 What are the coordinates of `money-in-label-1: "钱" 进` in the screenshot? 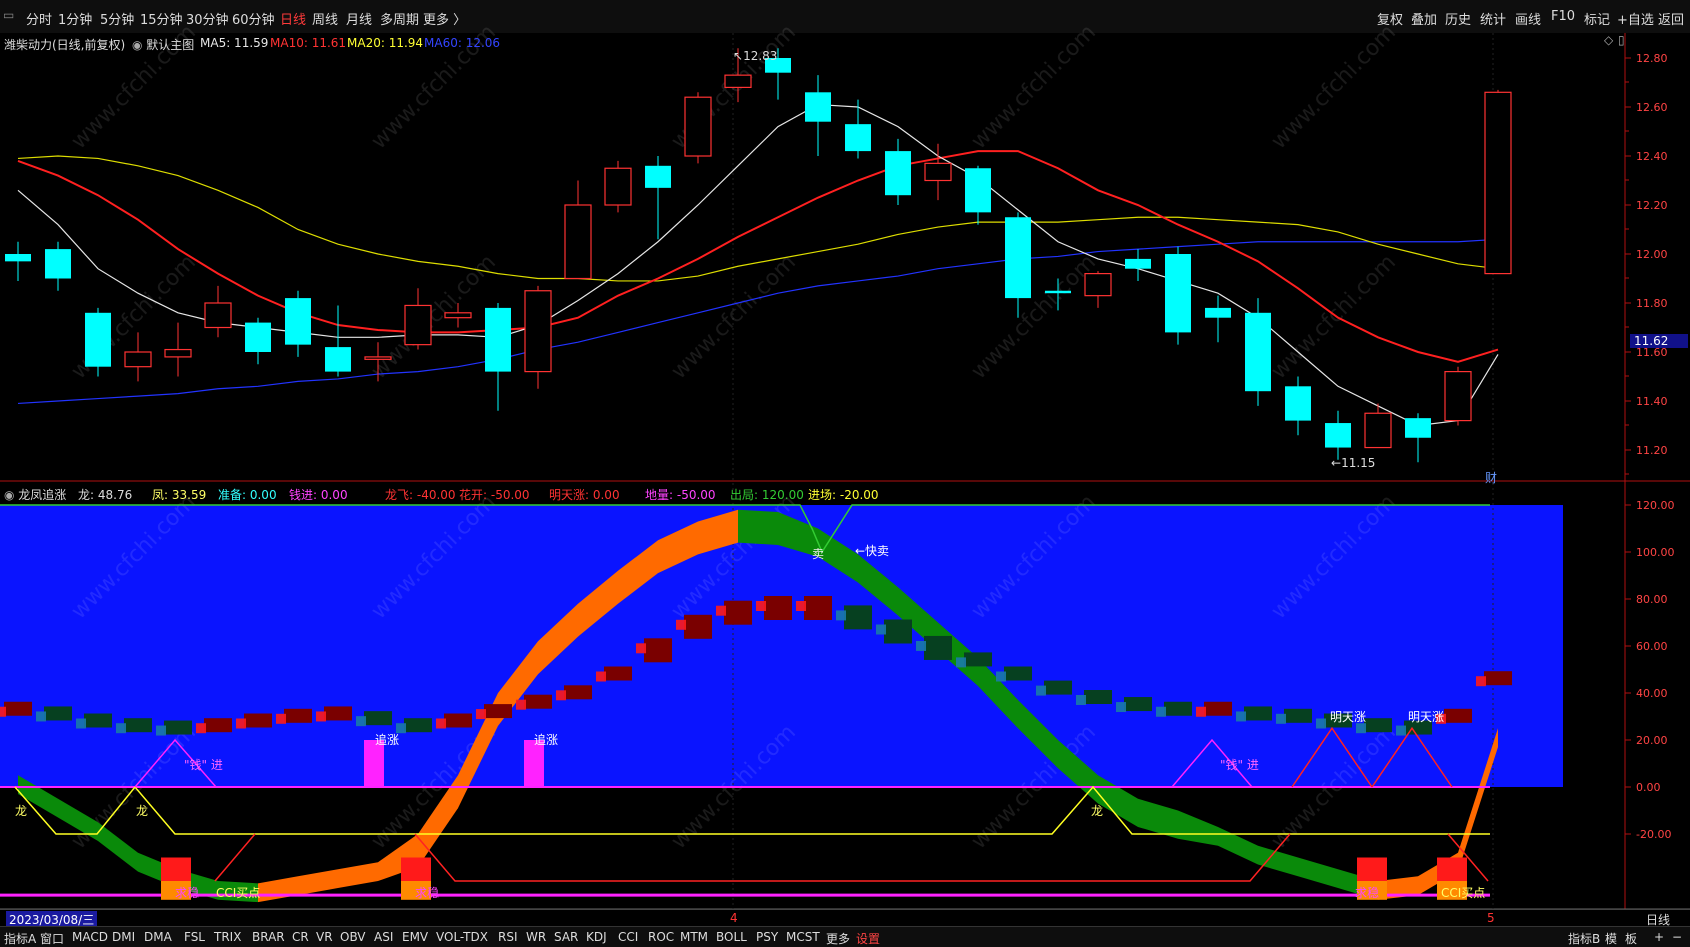 It's located at (203, 765).